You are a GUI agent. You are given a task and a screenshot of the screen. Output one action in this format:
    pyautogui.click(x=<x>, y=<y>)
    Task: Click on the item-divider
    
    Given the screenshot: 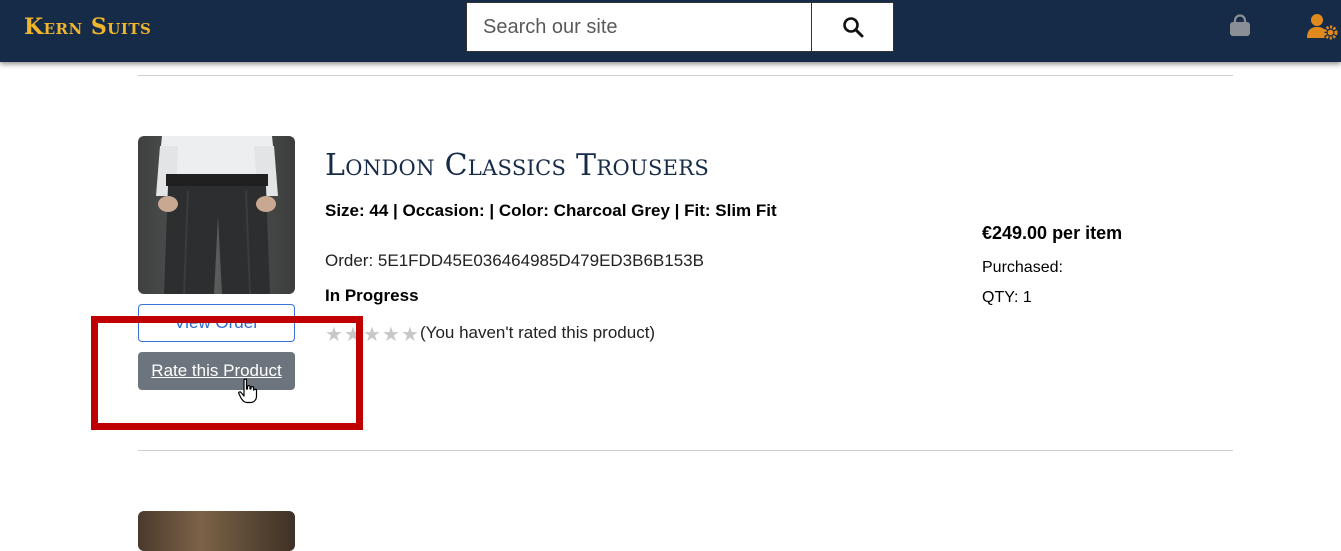 What is the action you would take?
    pyautogui.click(x=685, y=450)
    